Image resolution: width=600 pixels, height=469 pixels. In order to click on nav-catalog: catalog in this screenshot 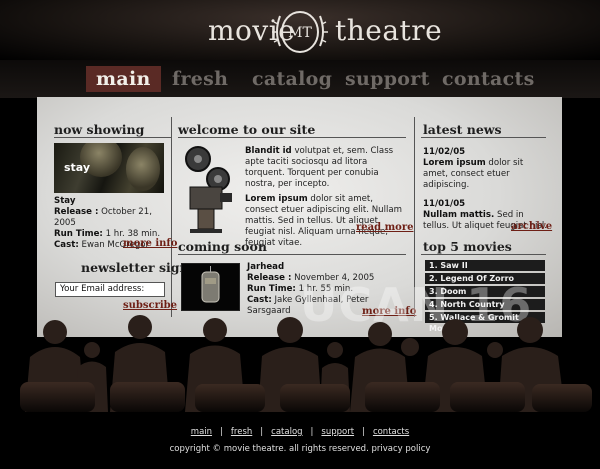, I will do `click(292, 79)`.